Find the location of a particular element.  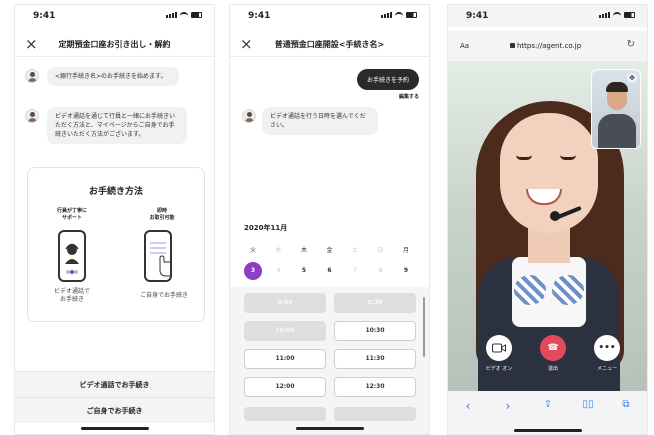

control-label: ビデオ オン is located at coordinates (499, 369).